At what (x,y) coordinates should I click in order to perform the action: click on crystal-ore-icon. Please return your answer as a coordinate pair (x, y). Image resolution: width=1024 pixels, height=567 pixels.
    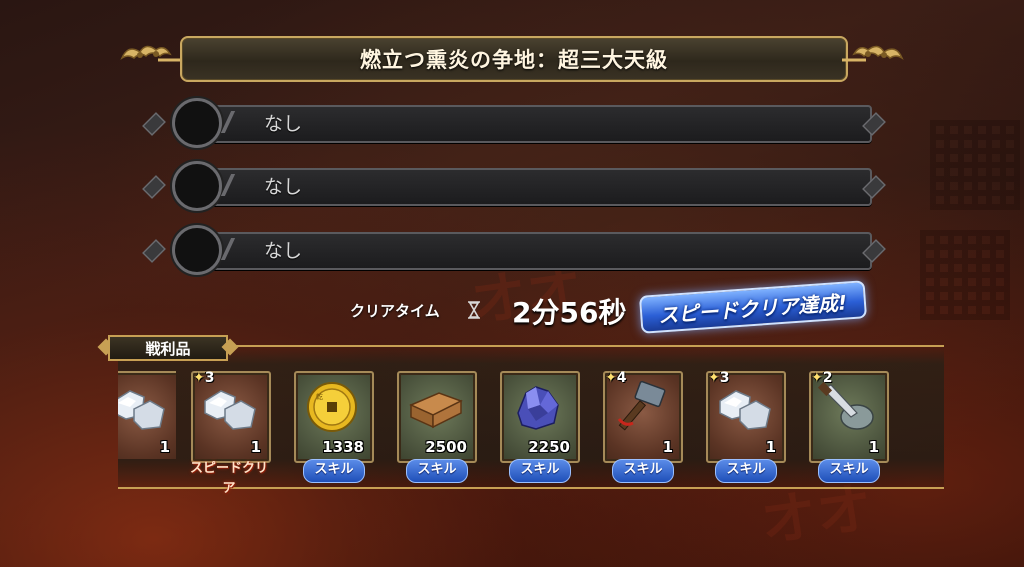
    Looking at the image, I should click on (538, 408).